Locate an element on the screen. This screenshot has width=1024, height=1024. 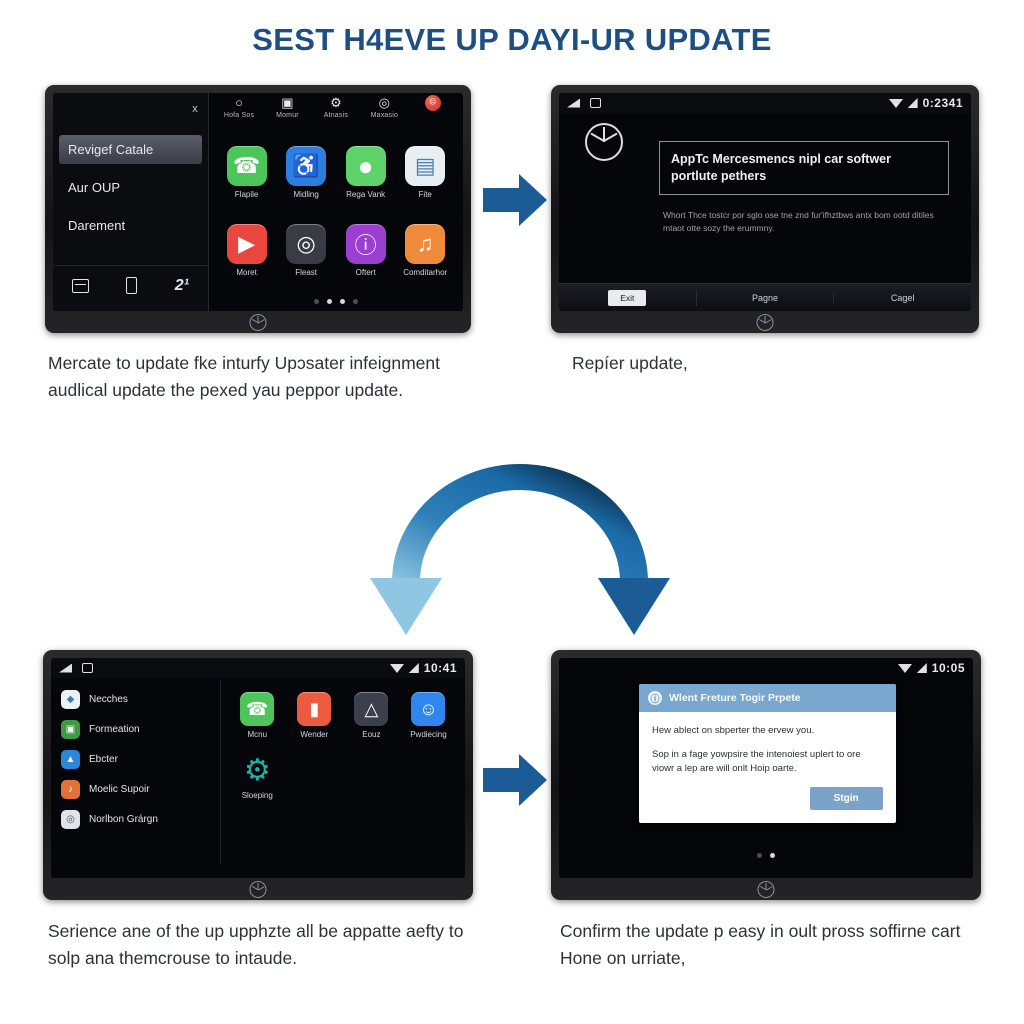
cagel-button: Cagel is located at coordinates (902, 298).